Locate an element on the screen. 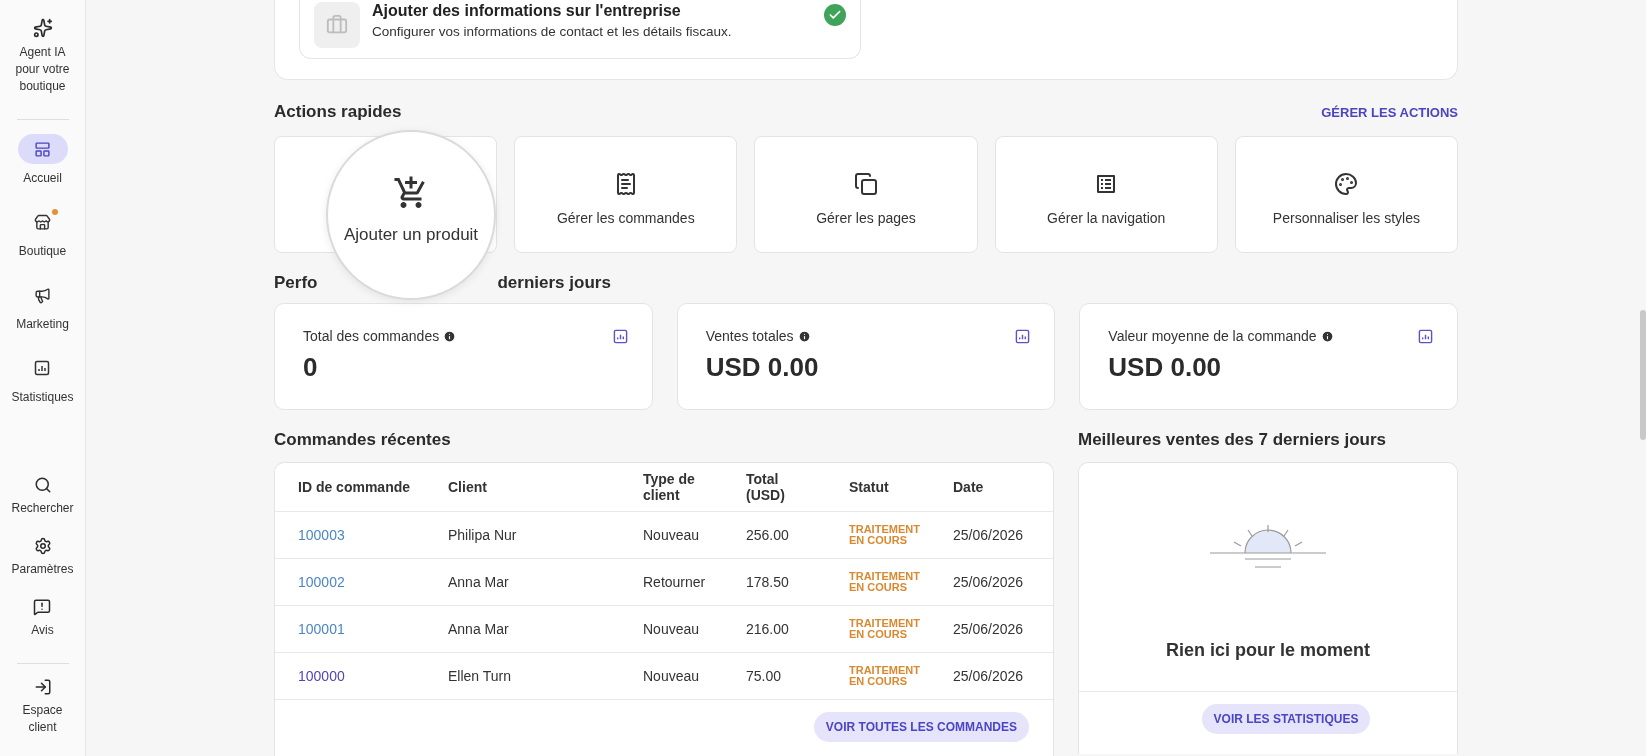  view-all-orders-button: VOIR TOUTES LES COMMANDES is located at coordinates (921, 727).